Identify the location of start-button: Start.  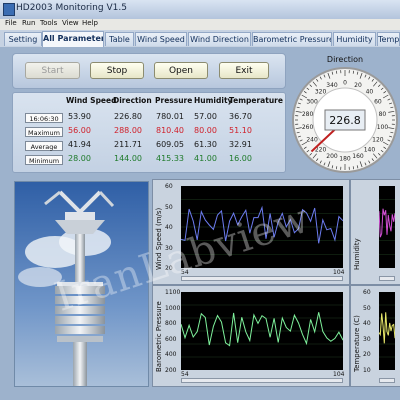
(52, 70).